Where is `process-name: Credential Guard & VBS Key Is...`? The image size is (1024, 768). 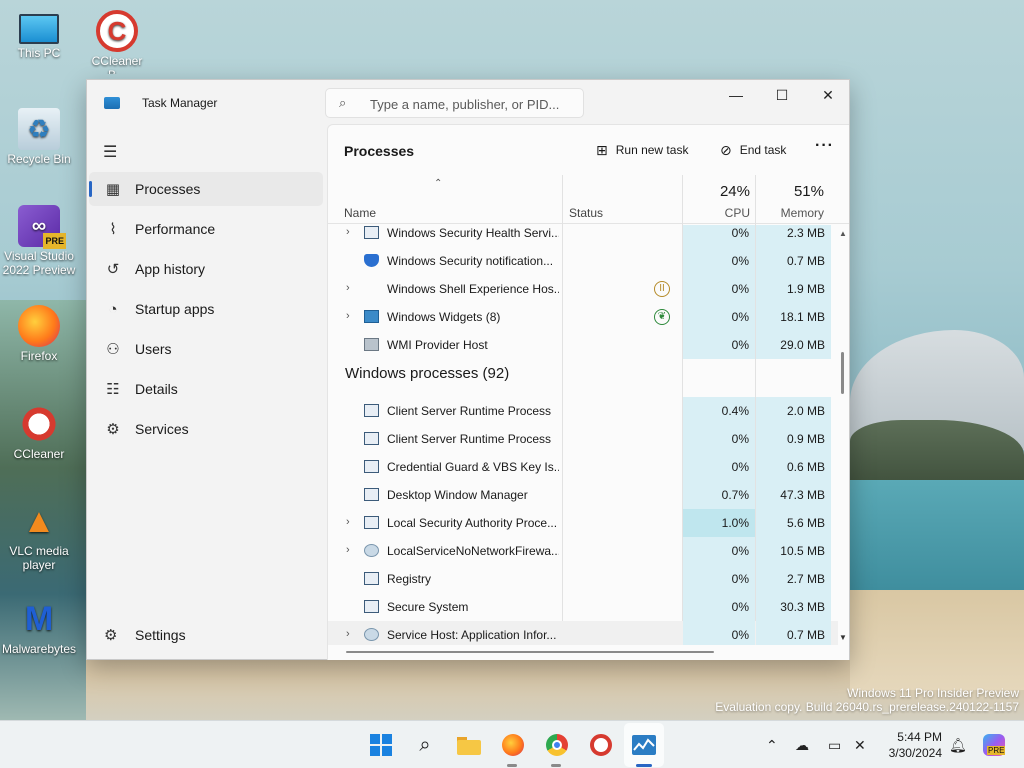
process-name: Credential Guard & VBS Key Is... is located at coordinates (473, 467).